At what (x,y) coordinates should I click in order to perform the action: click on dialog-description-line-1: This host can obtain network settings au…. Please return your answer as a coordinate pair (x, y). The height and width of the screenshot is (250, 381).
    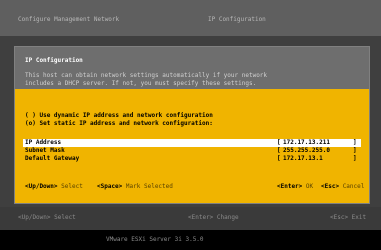
    Looking at the image, I should click on (146, 75).